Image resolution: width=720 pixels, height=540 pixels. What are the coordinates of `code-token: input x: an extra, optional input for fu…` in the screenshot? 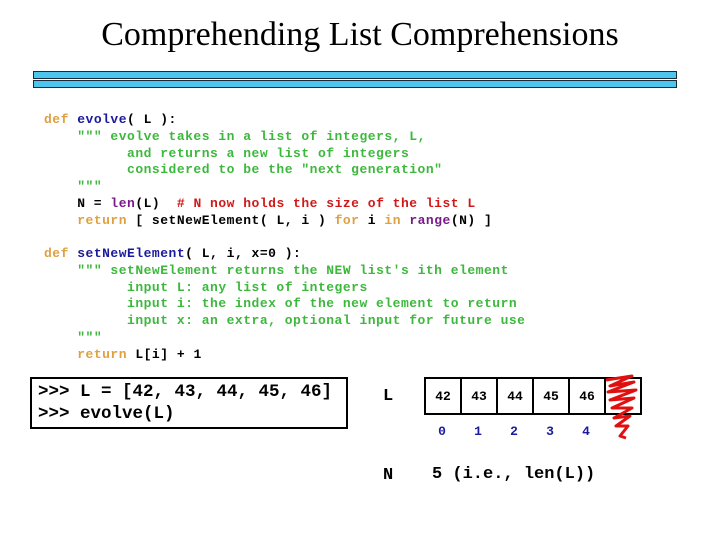 It's located at (285, 321).